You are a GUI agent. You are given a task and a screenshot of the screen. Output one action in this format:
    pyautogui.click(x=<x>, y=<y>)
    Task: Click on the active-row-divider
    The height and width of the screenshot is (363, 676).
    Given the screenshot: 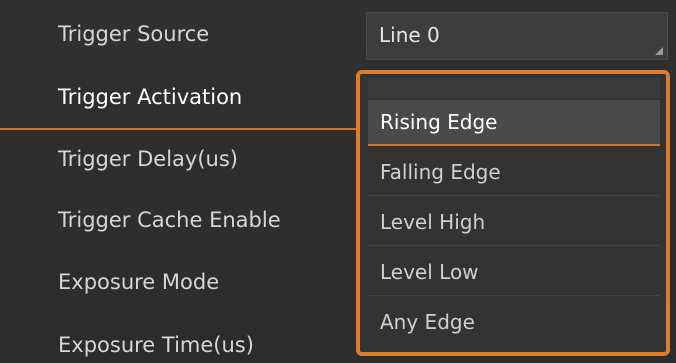 What is the action you would take?
    pyautogui.click(x=183, y=129)
    